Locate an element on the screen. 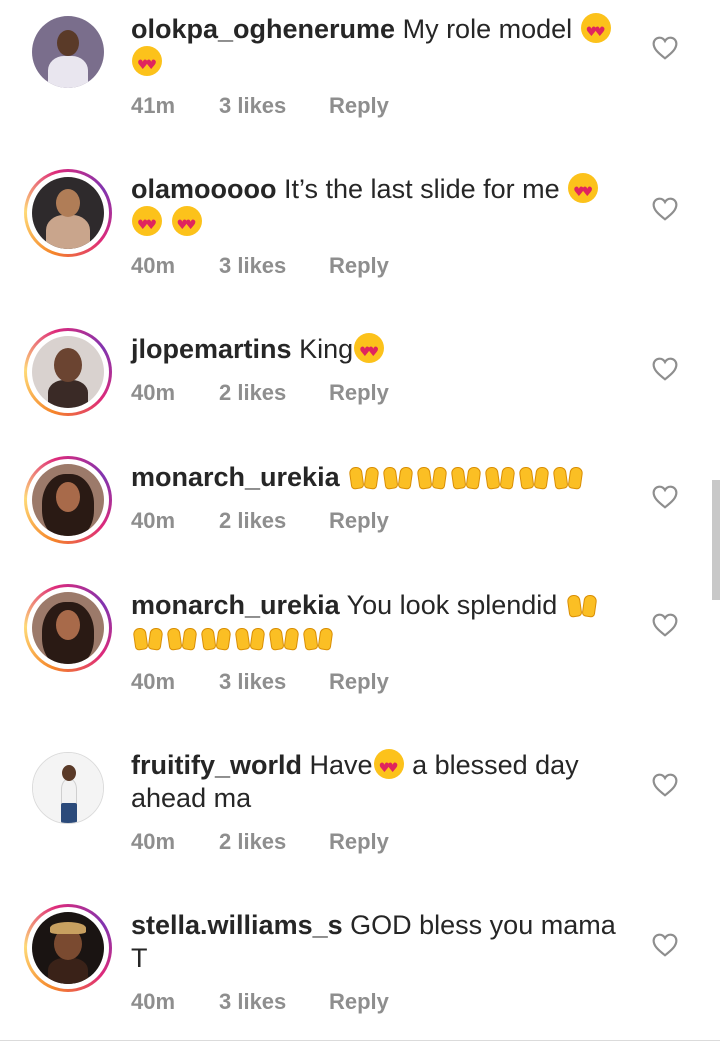  comment-username: olokpa_oghenerume is located at coordinates (263, 29).